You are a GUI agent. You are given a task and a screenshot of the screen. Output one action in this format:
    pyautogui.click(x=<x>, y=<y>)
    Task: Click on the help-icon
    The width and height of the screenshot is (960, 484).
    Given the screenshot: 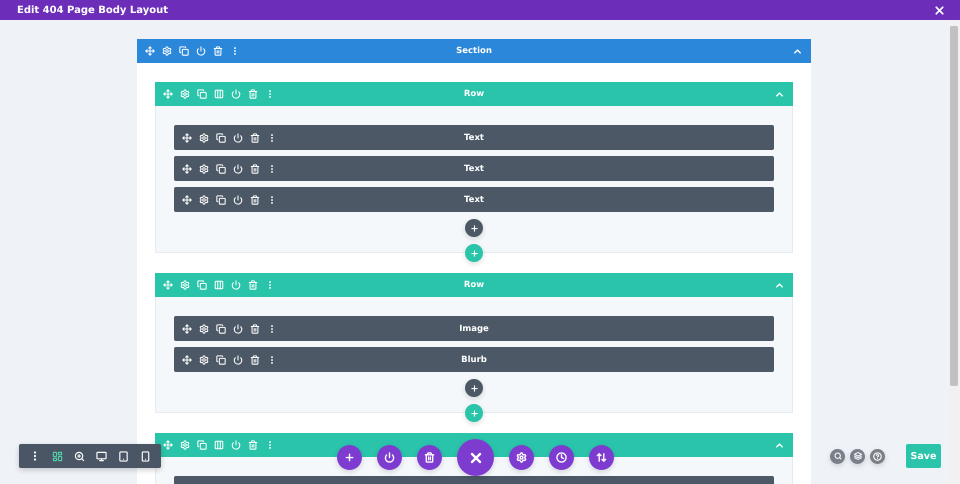 What is the action you would take?
    pyautogui.click(x=877, y=456)
    